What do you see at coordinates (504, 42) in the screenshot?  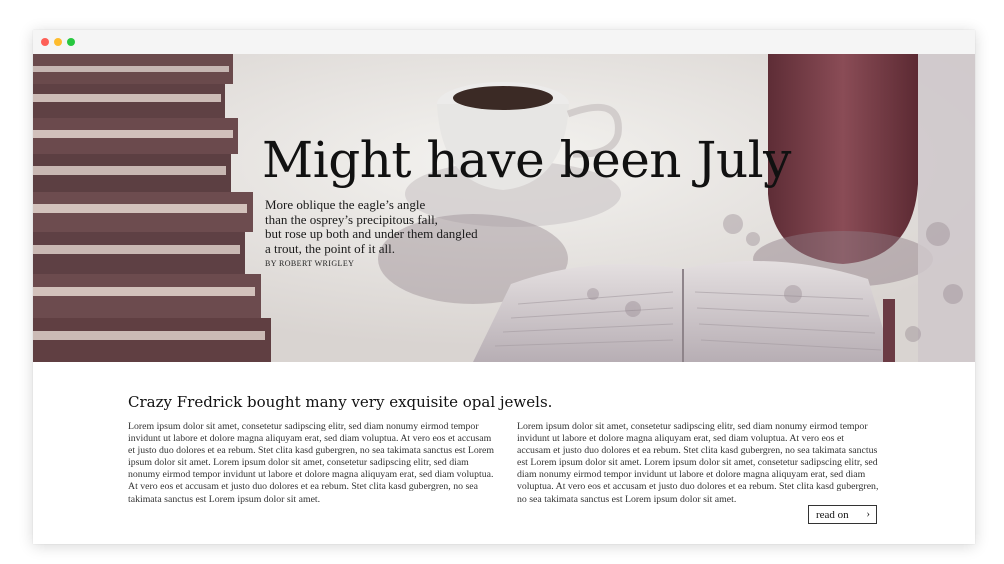 I see `window-titlebar` at bounding box center [504, 42].